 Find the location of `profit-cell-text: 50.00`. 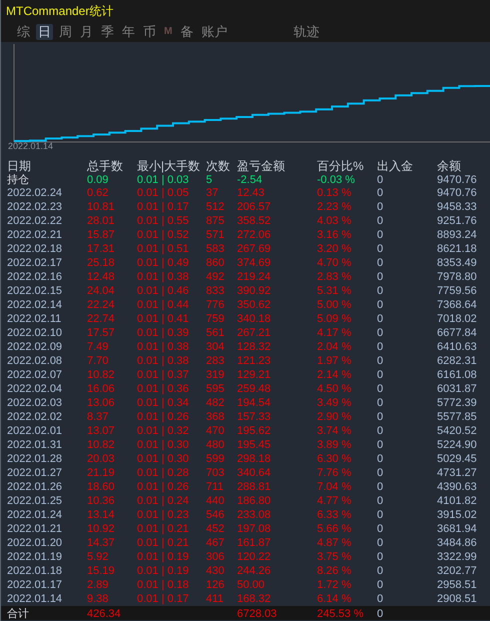

profit-cell-text: 50.00 is located at coordinates (251, 585).